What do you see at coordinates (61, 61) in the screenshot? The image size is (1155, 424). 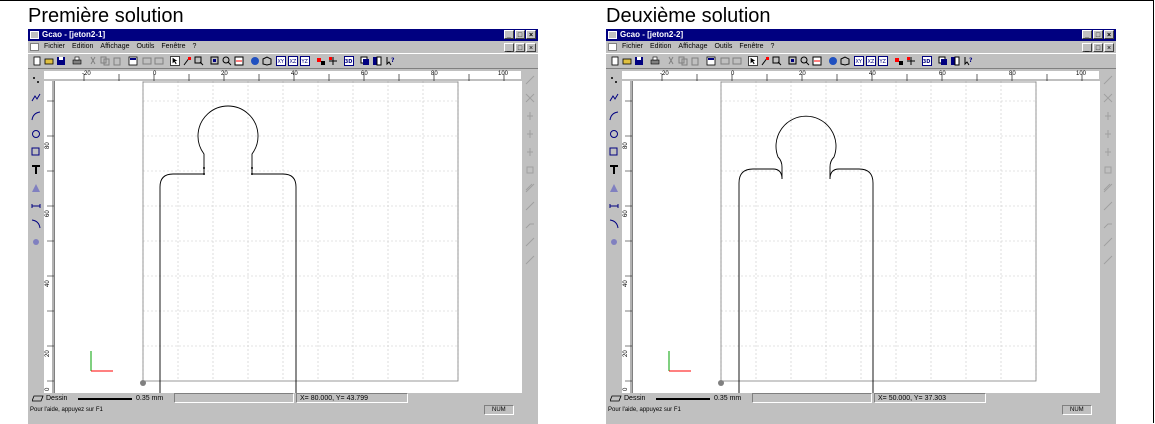 I see `save-icon` at bounding box center [61, 61].